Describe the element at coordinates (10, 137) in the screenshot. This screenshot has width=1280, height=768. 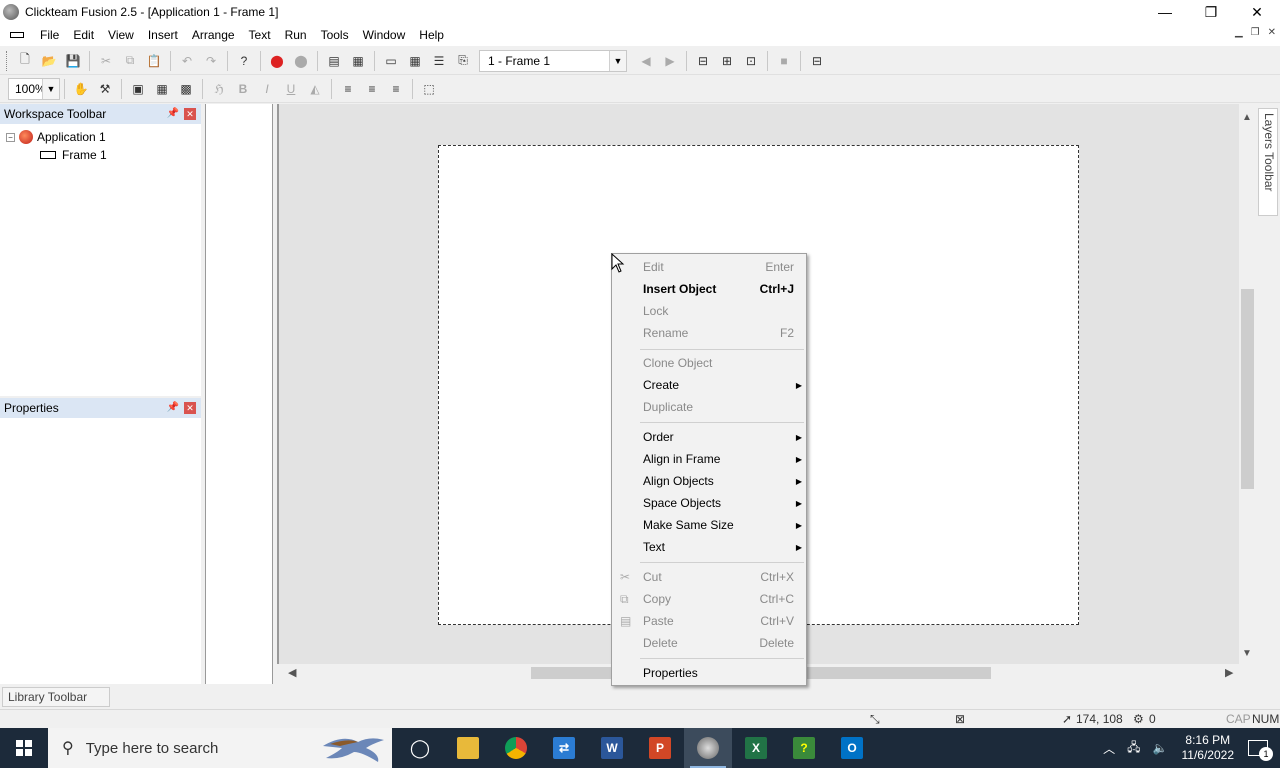
I see `collapse-icon: −` at that location.